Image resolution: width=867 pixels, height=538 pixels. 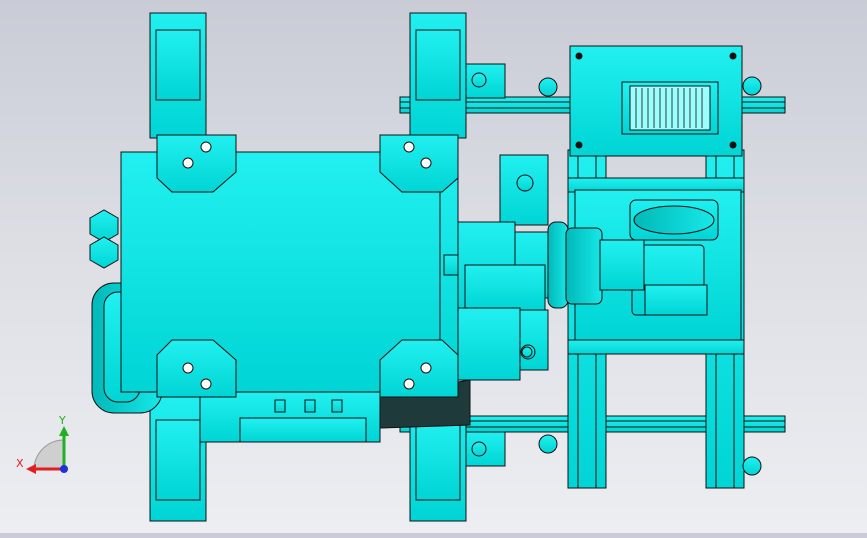 What do you see at coordinates (64, 431) in the screenshot?
I see `y-axis-arrow` at bounding box center [64, 431].